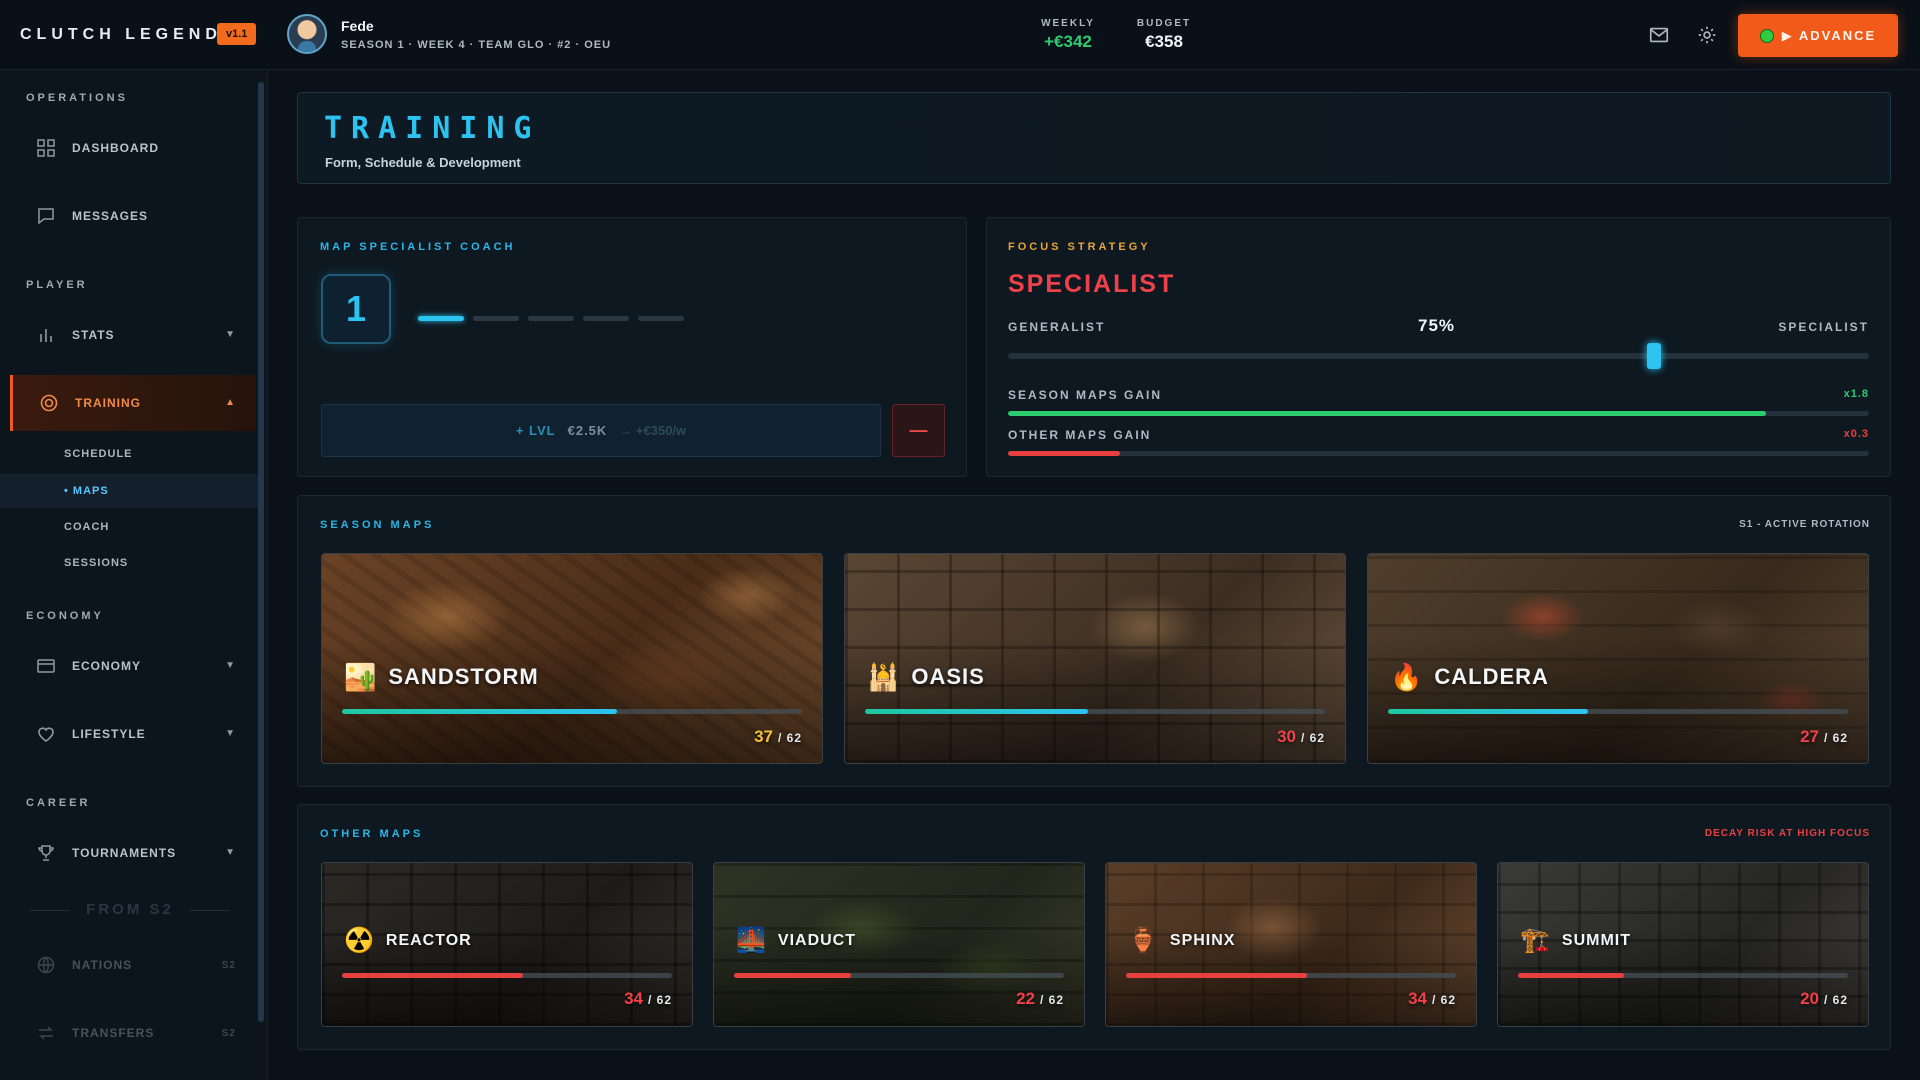 This screenshot has height=1080, width=1920. What do you see at coordinates (432, 128) in the screenshot?
I see `page-title: TRAINING` at bounding box center [432, 128].